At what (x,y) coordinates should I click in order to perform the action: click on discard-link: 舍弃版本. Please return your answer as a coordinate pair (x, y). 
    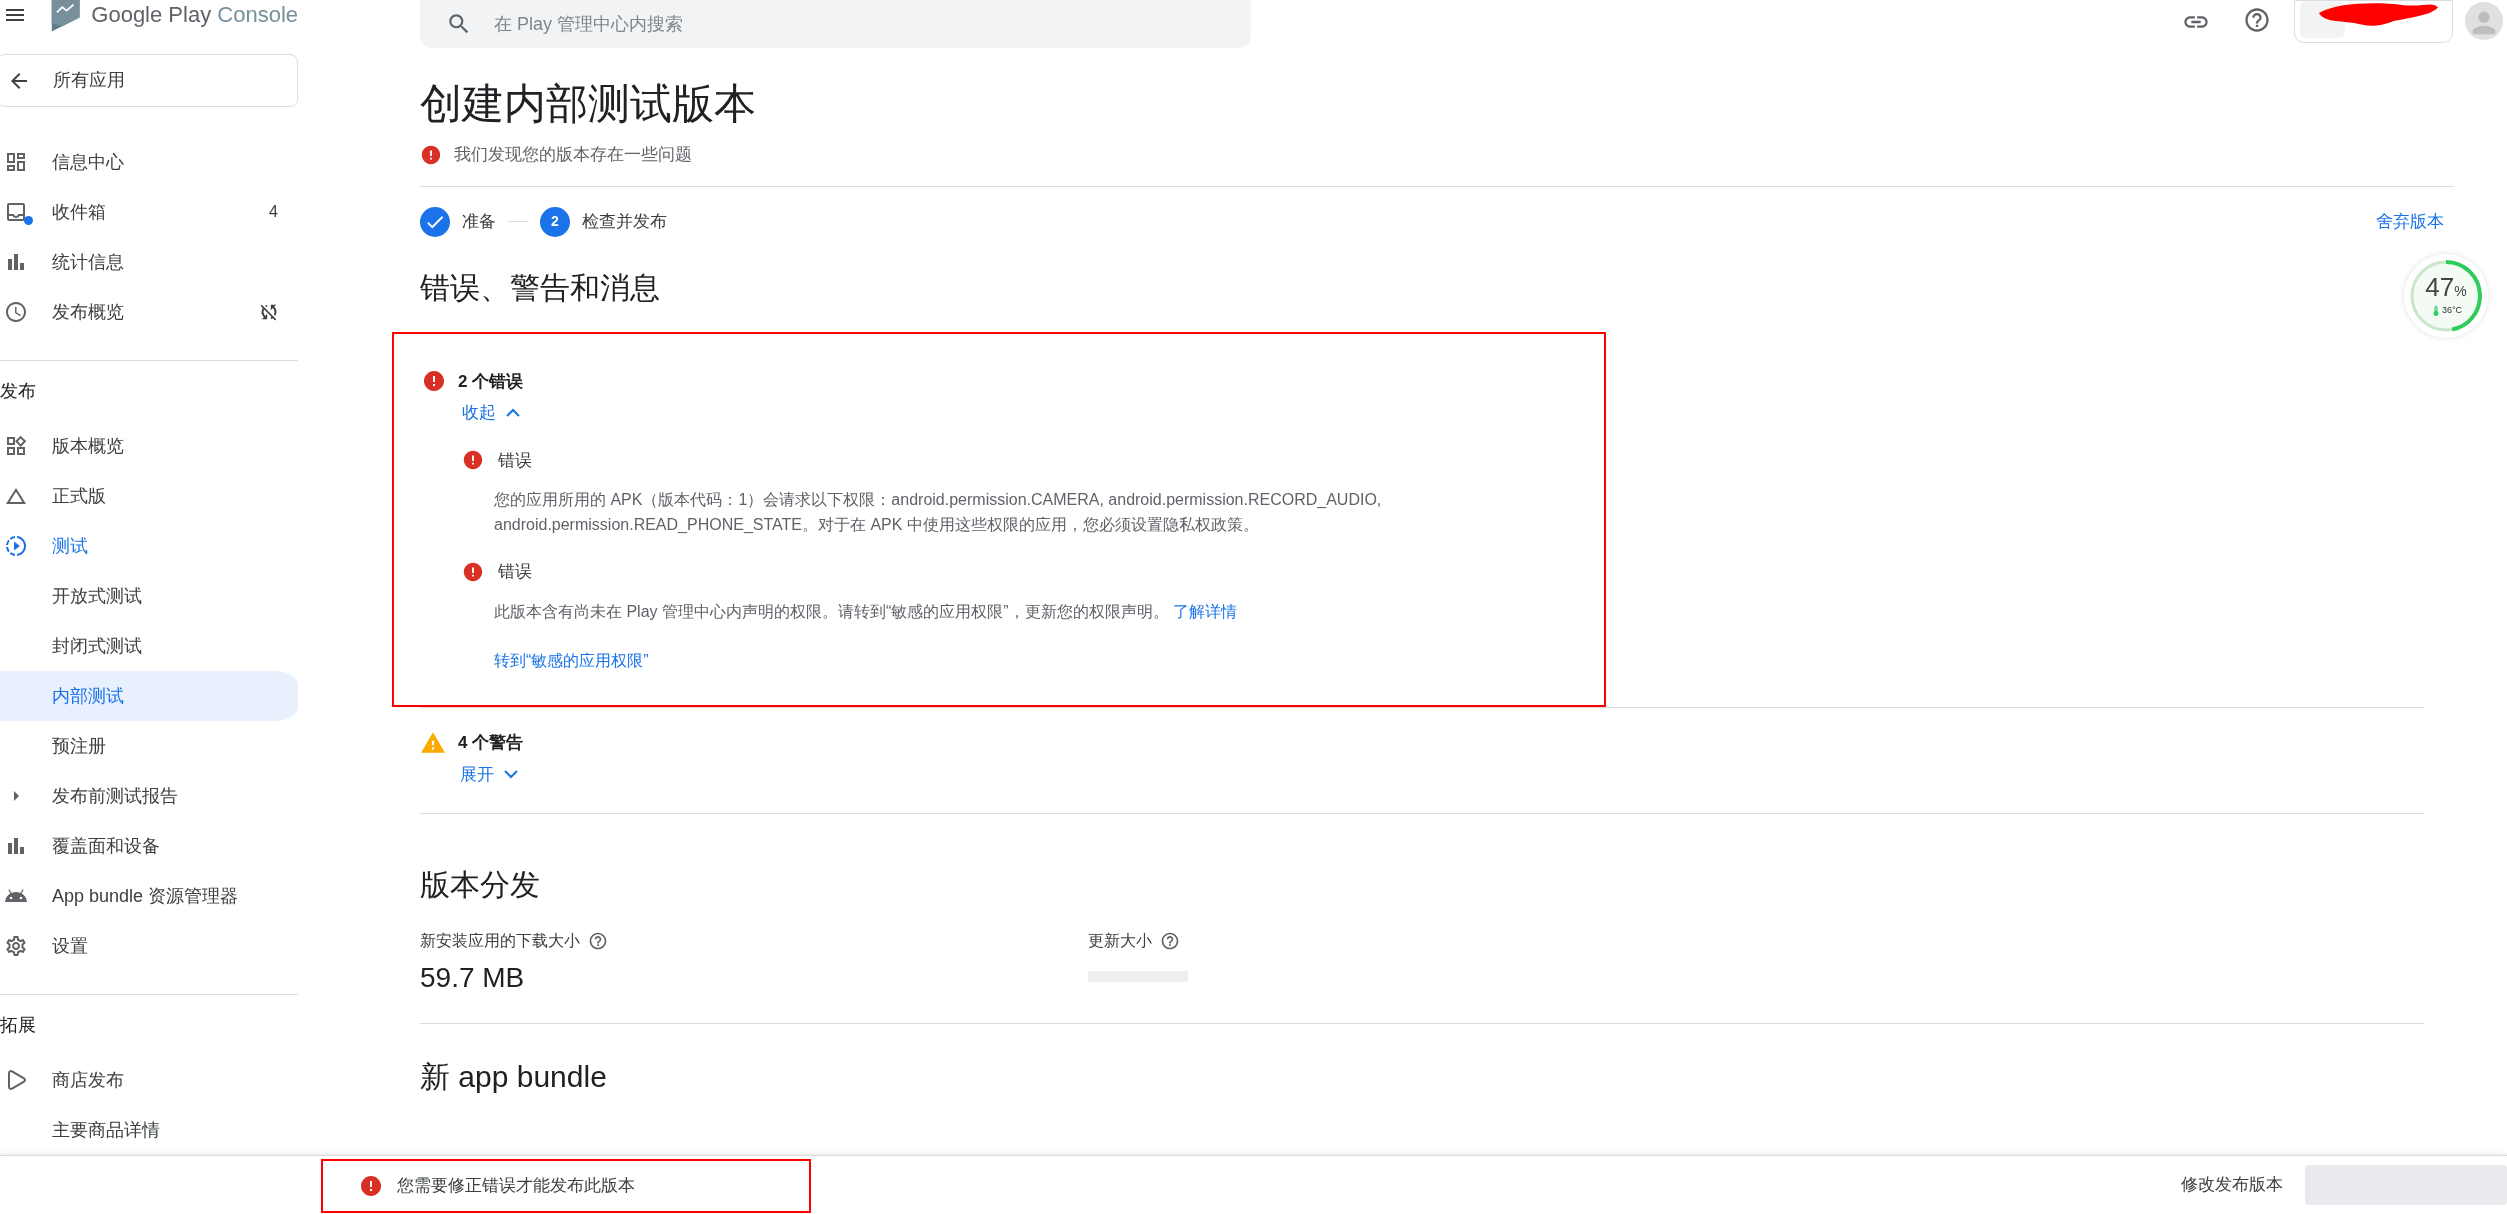
    Looking at the image, I should click on (2410, 221).